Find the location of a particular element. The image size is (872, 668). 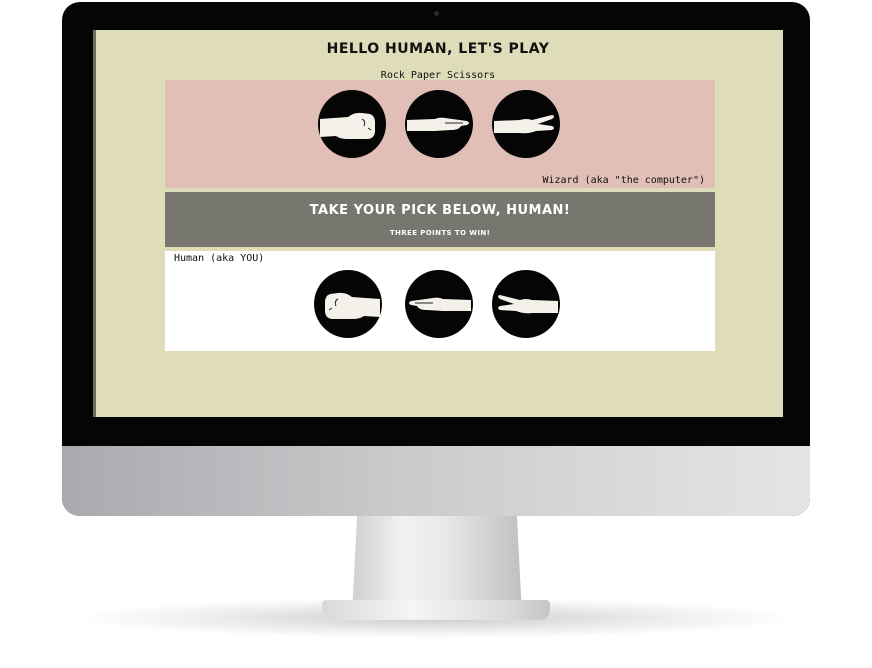

human-label: Human (aka YOU) is located at coordinates (219, 258).